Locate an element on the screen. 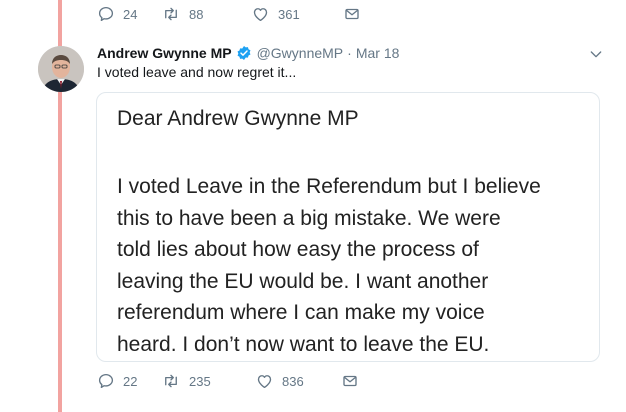 The height and width of the screenshot is (412, 626). reply-count: 22 is located at coordinates (130, 381).